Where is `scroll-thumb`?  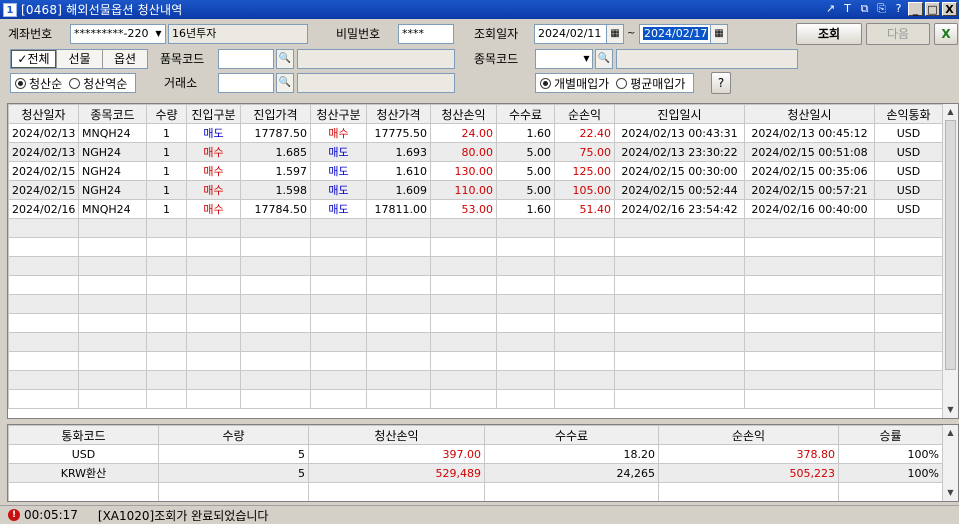 scroll-thumb is located at coordinates (950, 245).